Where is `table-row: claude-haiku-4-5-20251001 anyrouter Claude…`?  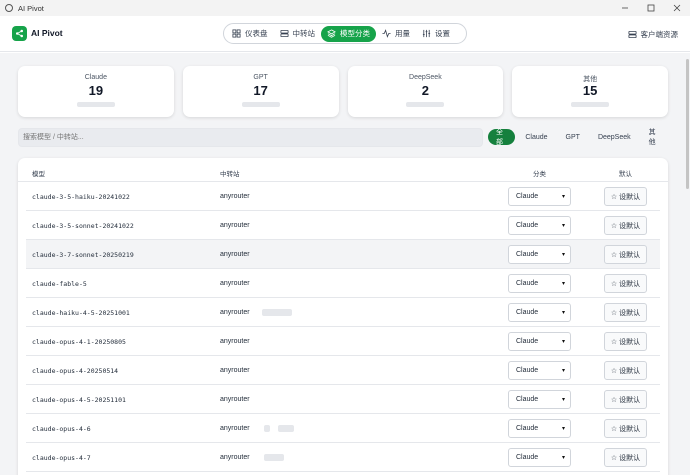
table-row: claude-haiku-4-5-20251001 anyrouter Claude… is located at coordinates (343, 312).